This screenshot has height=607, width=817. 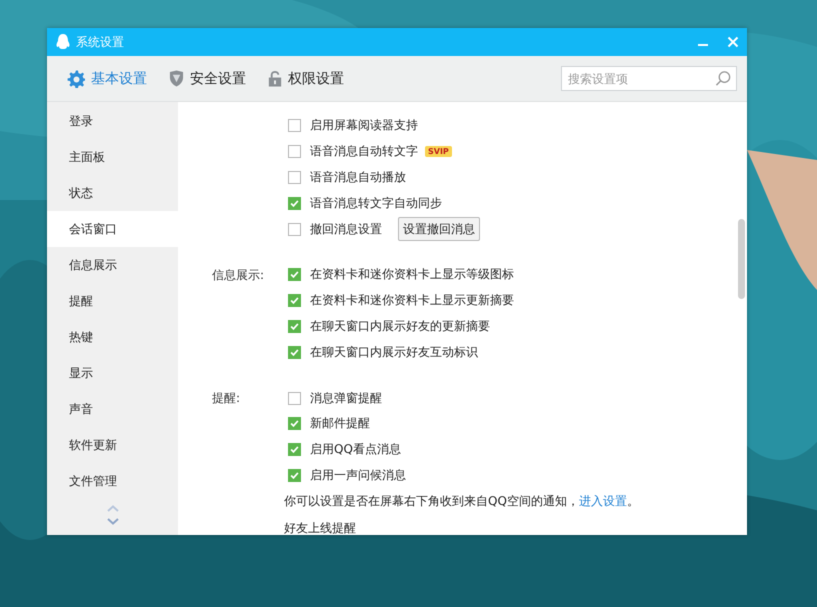 What do you see at coordinates (112, 481) in the screenshot?
I see `sidebar-item: 文件管理` at bounding box center [112, 481].